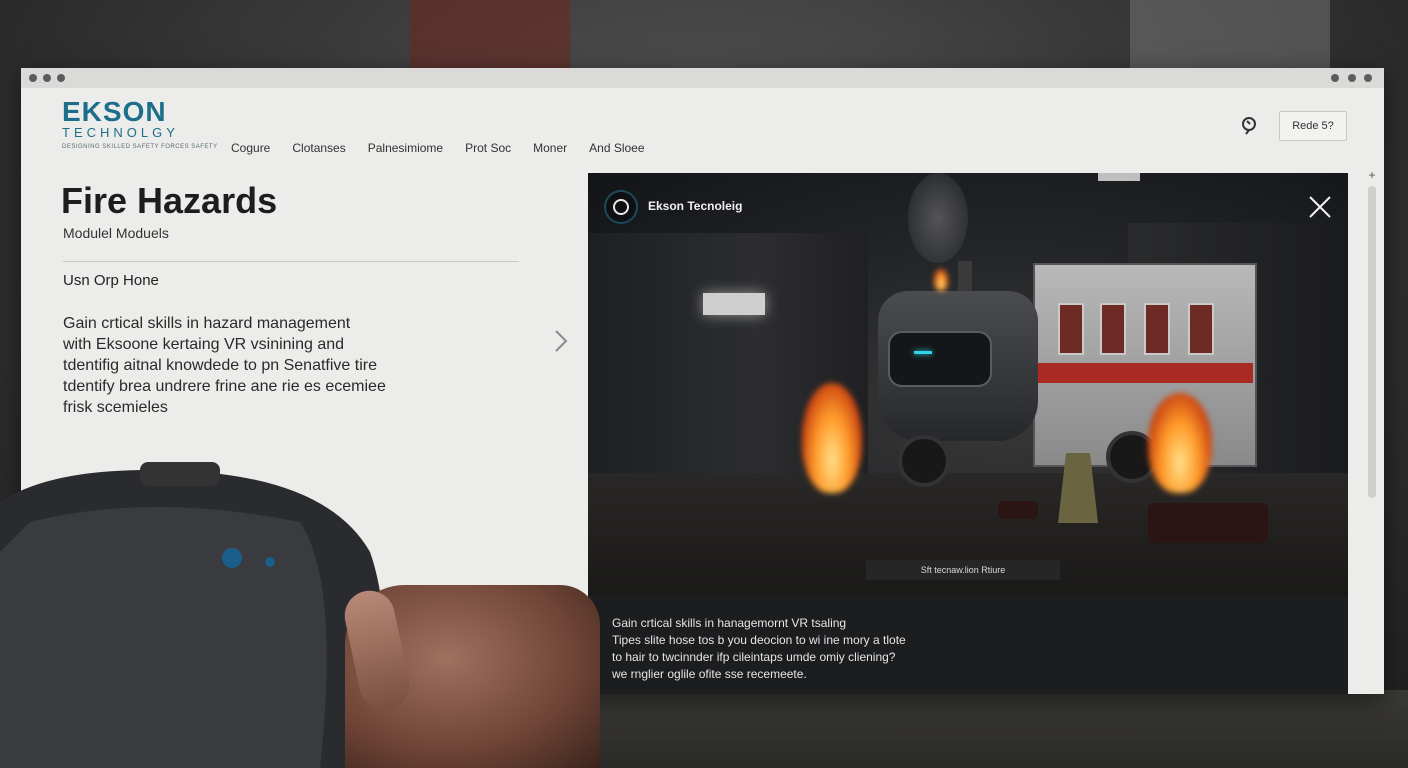 The height and width of the screenshot is (768, 1408). Describe the element at coordinates (115, 407) in the screenshot. I see `description-line: frisk scemieles` at that location.